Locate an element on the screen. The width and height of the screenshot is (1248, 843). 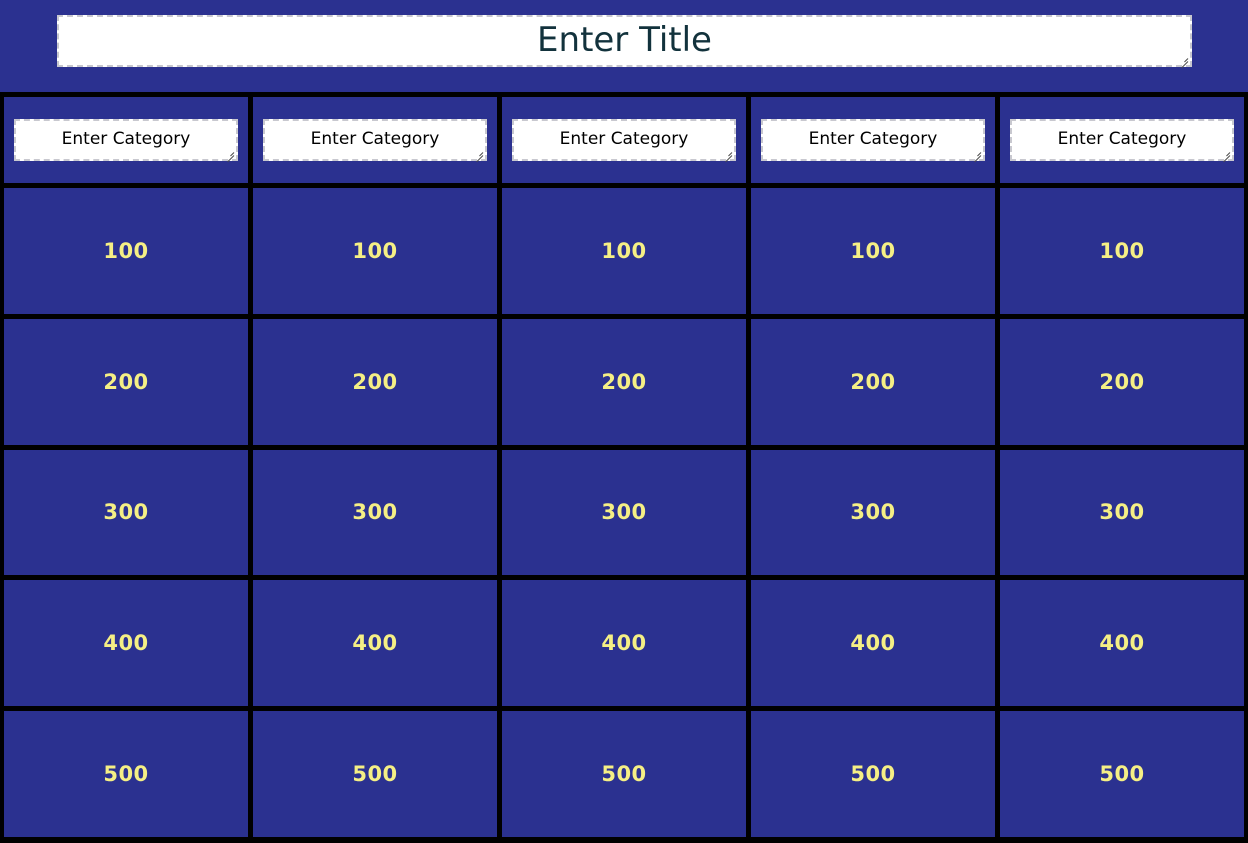
value-cell-c4-r3: 300 is located at coordinates (873, 512).